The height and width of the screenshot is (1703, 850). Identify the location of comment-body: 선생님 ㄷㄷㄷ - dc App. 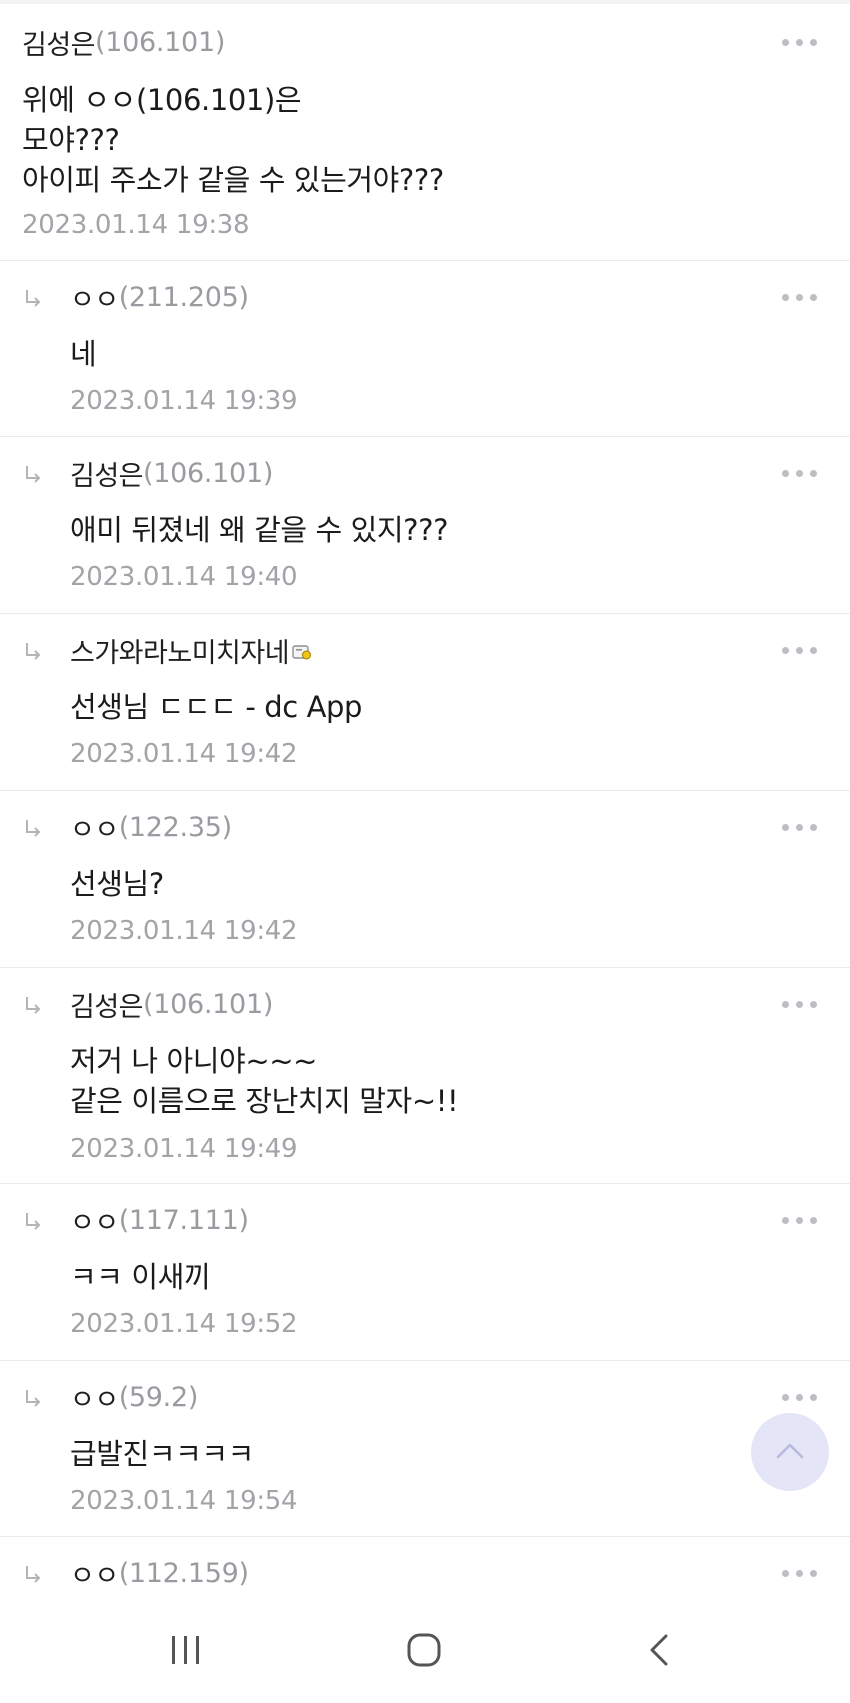
(400, 707).